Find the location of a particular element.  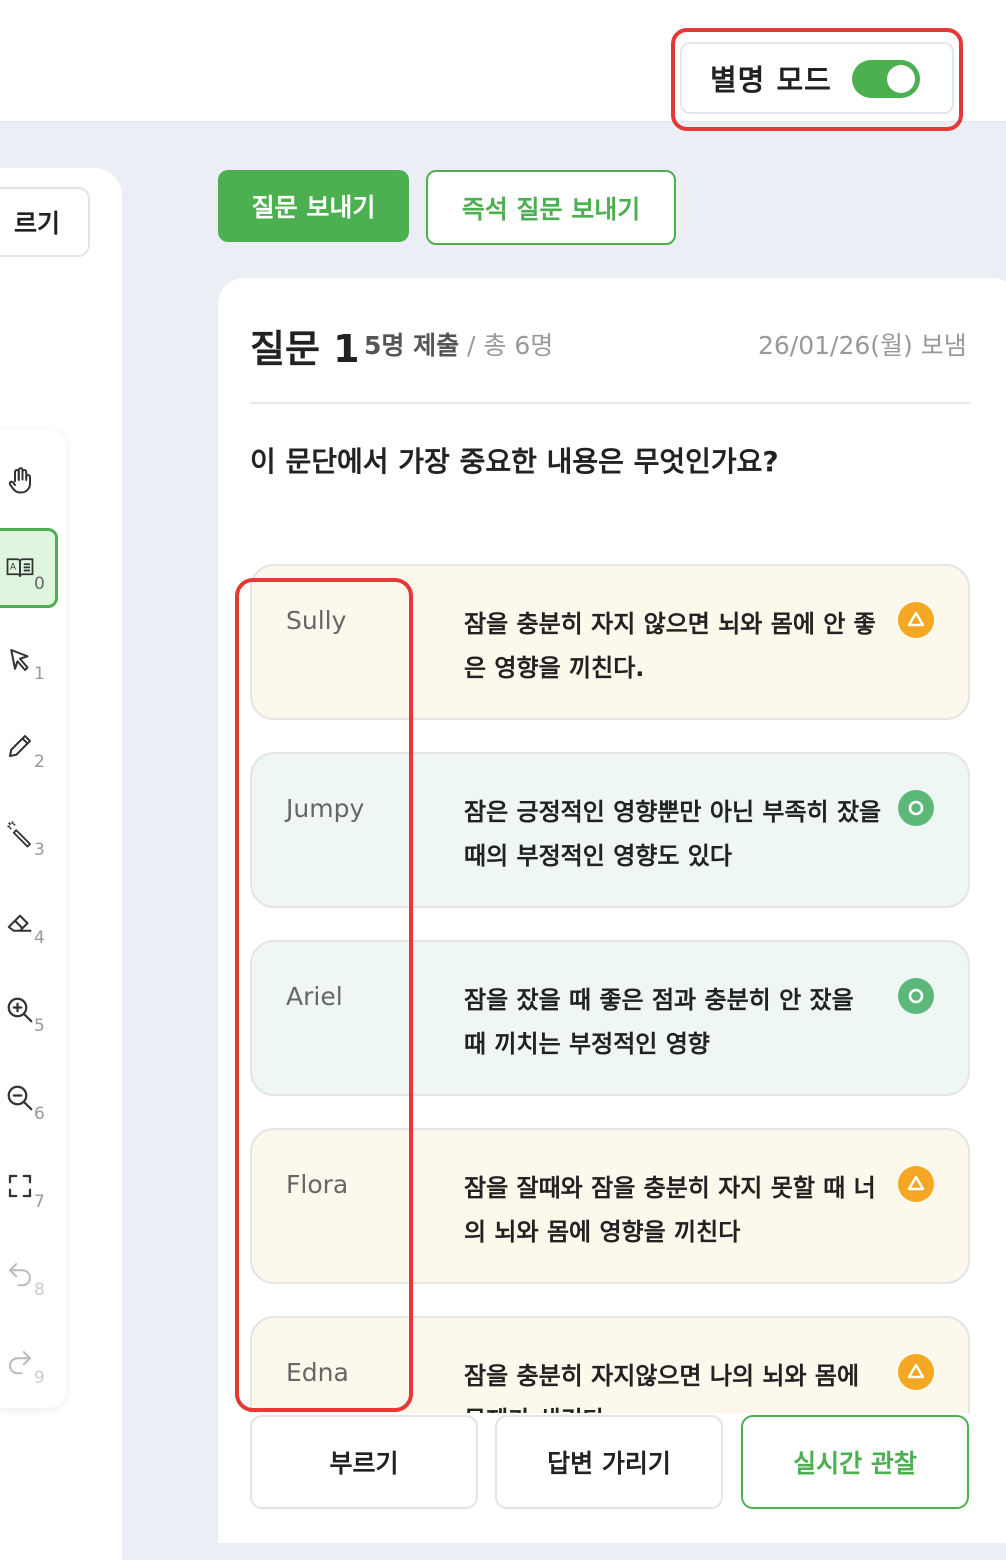

tool-number: 6 is located at coordinates (39, 1114).